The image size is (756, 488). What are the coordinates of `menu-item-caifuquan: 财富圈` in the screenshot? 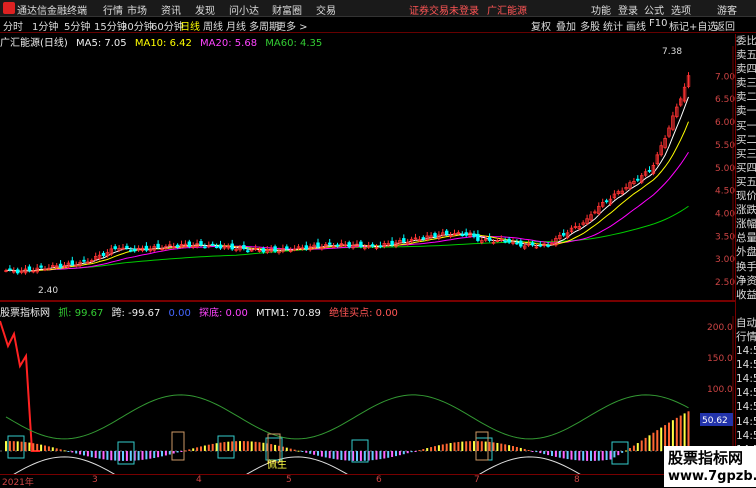 It's located at (287, 9).